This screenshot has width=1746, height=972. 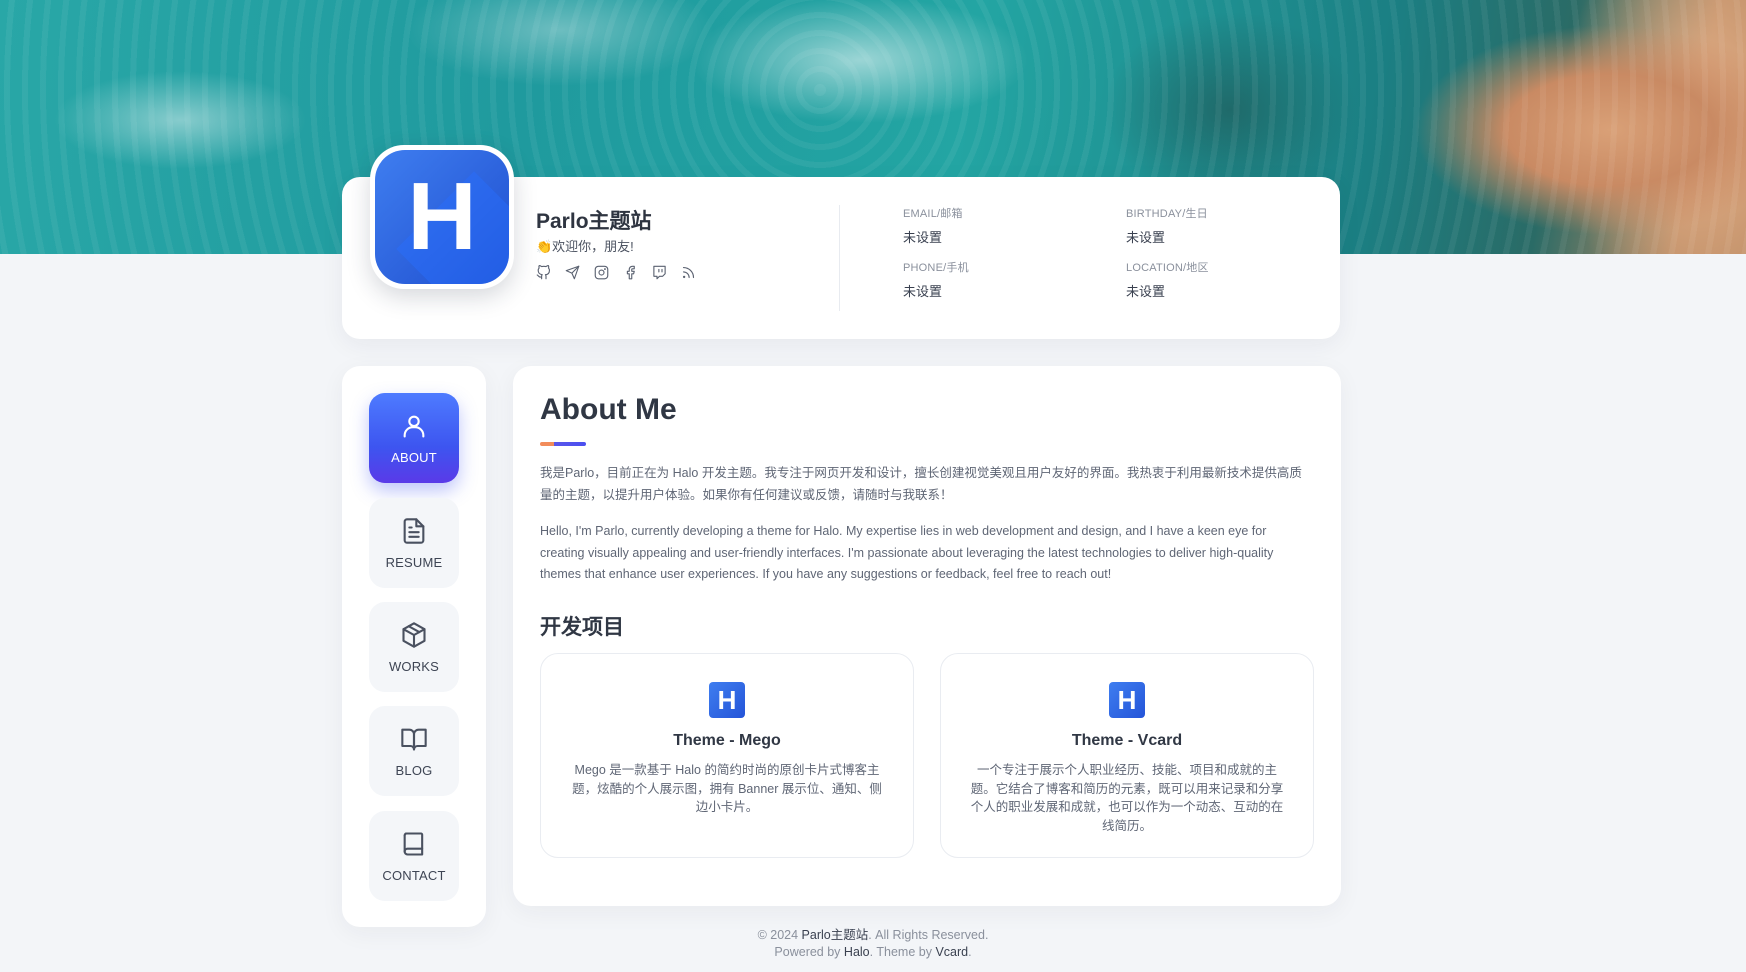 What do you see at coordinates (414, 562) in the screenshot?
I see `nav-resume-label: RESUME` at bounding box center [414, 562].